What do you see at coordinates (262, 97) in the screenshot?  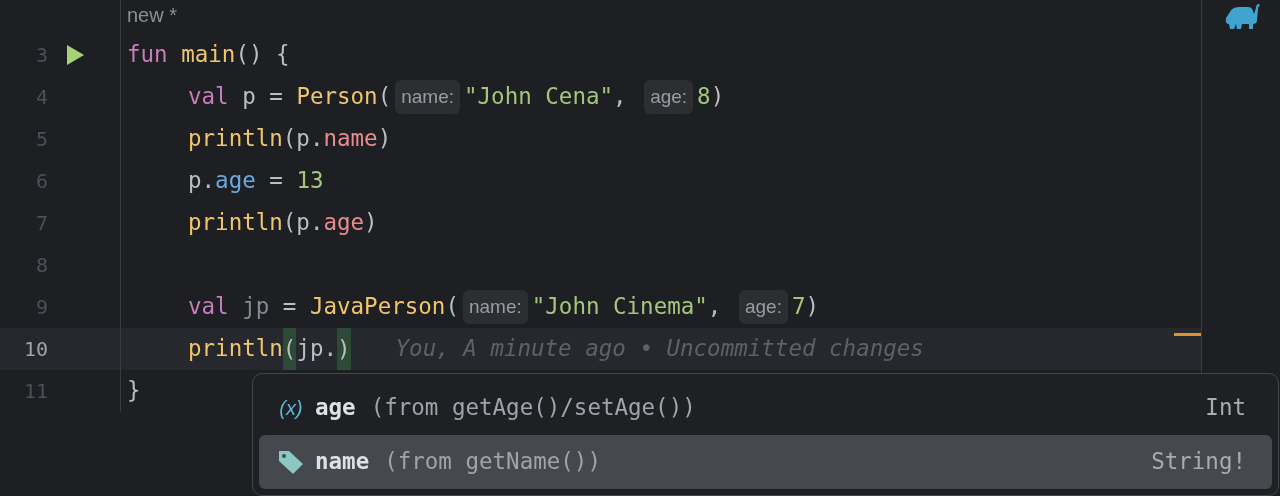 I see `code-token: p =` at bounding box center [262, 97].